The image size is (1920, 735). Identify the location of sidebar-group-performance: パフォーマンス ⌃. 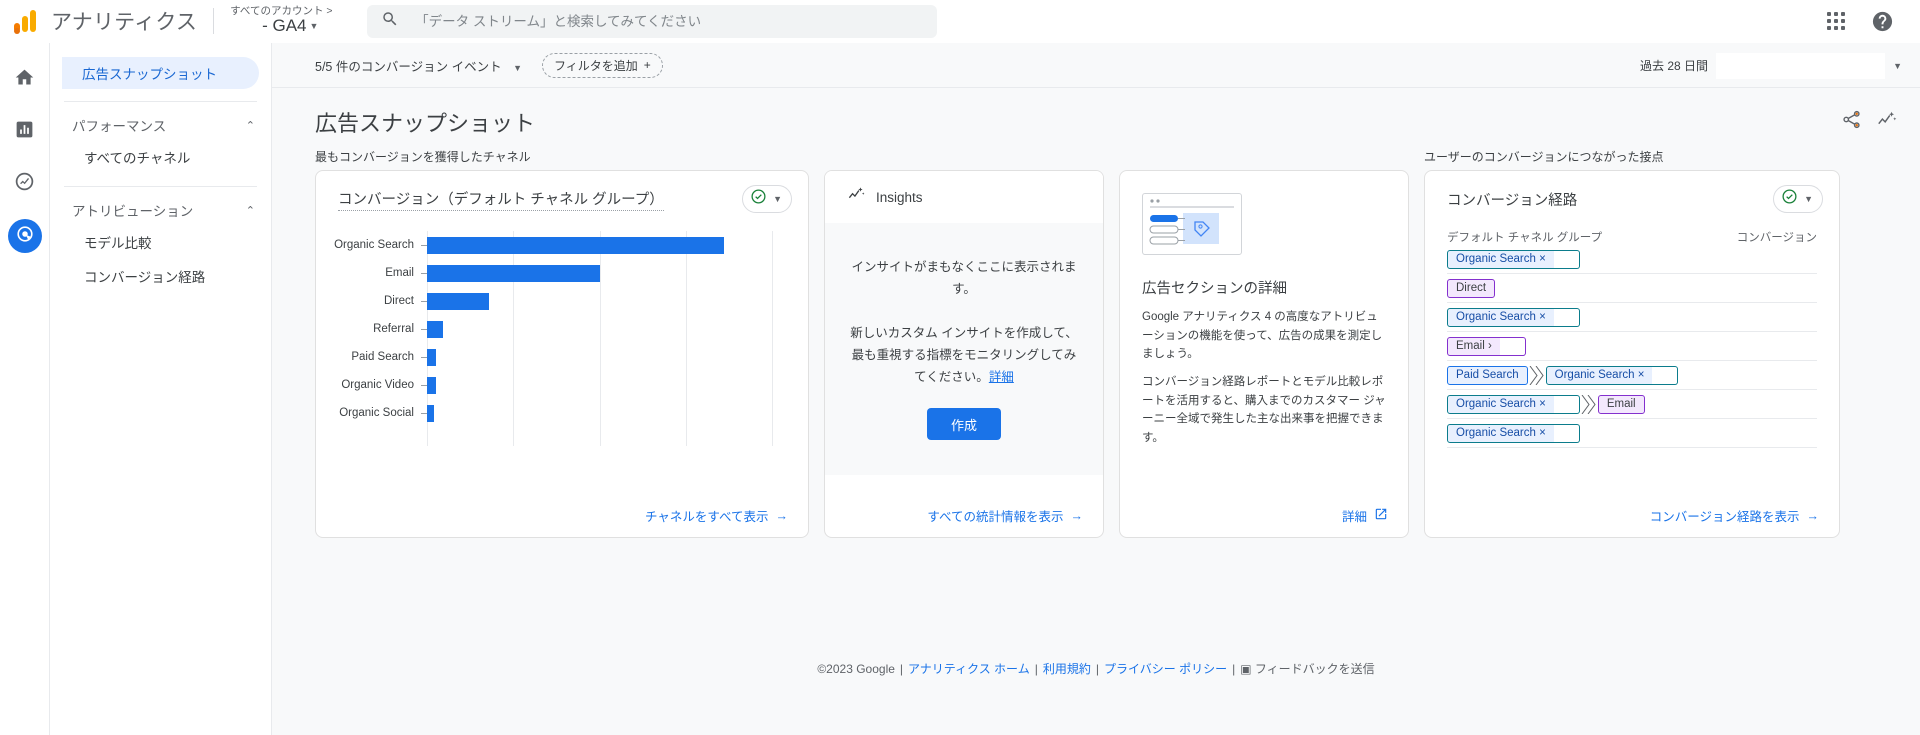
(160, 125).